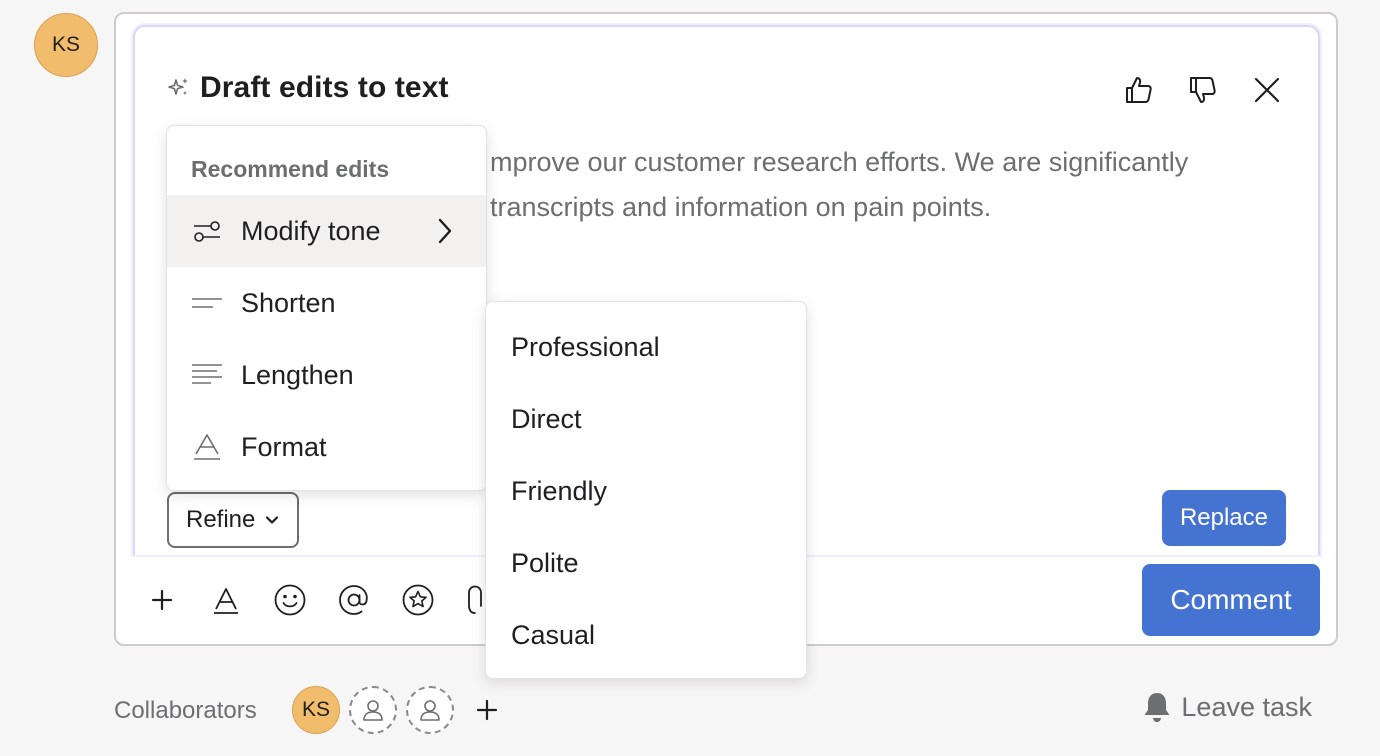 This screenshot has height=756, width=1380. Describe the element at coordinates (207, 375) in the screenshot. I see `lengthen-icon` at that location.